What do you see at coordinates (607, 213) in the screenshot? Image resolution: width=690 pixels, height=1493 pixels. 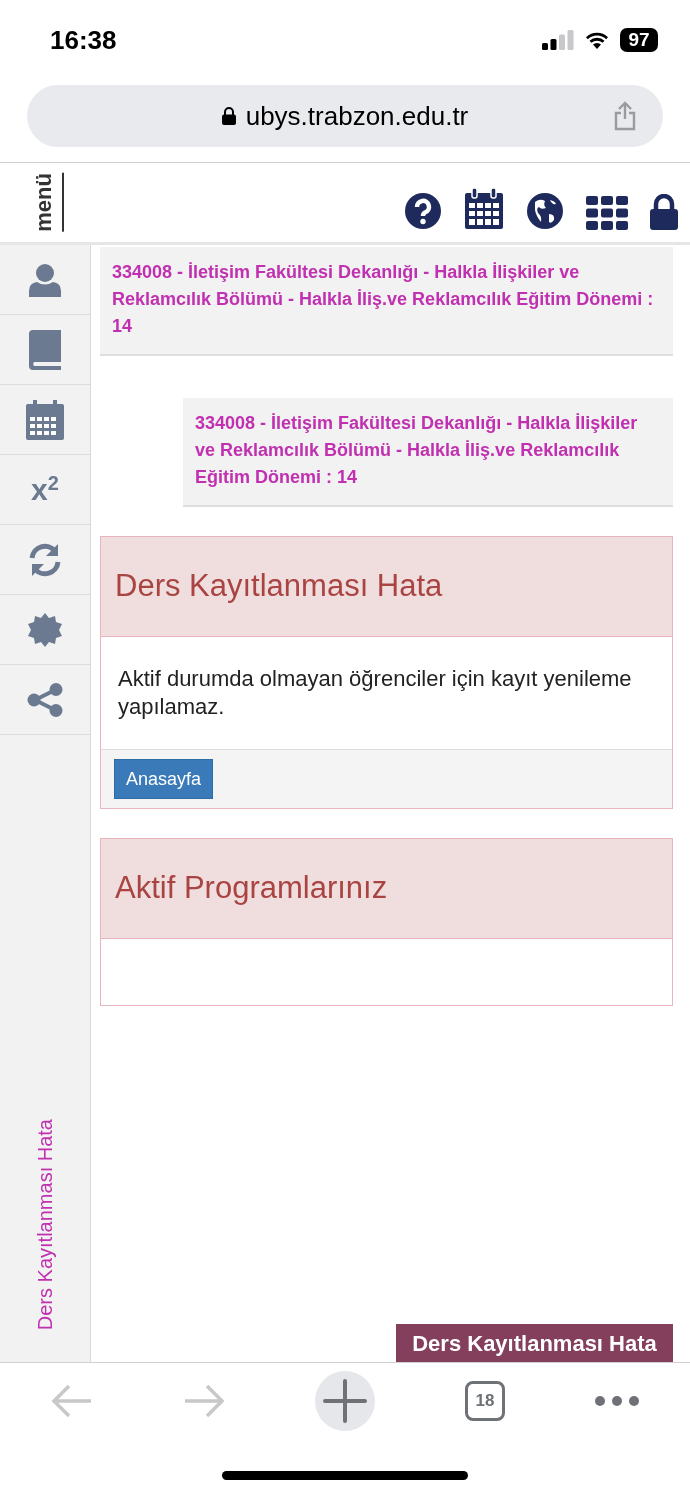 I see `grid-icon` at bounding box center [607, 213].